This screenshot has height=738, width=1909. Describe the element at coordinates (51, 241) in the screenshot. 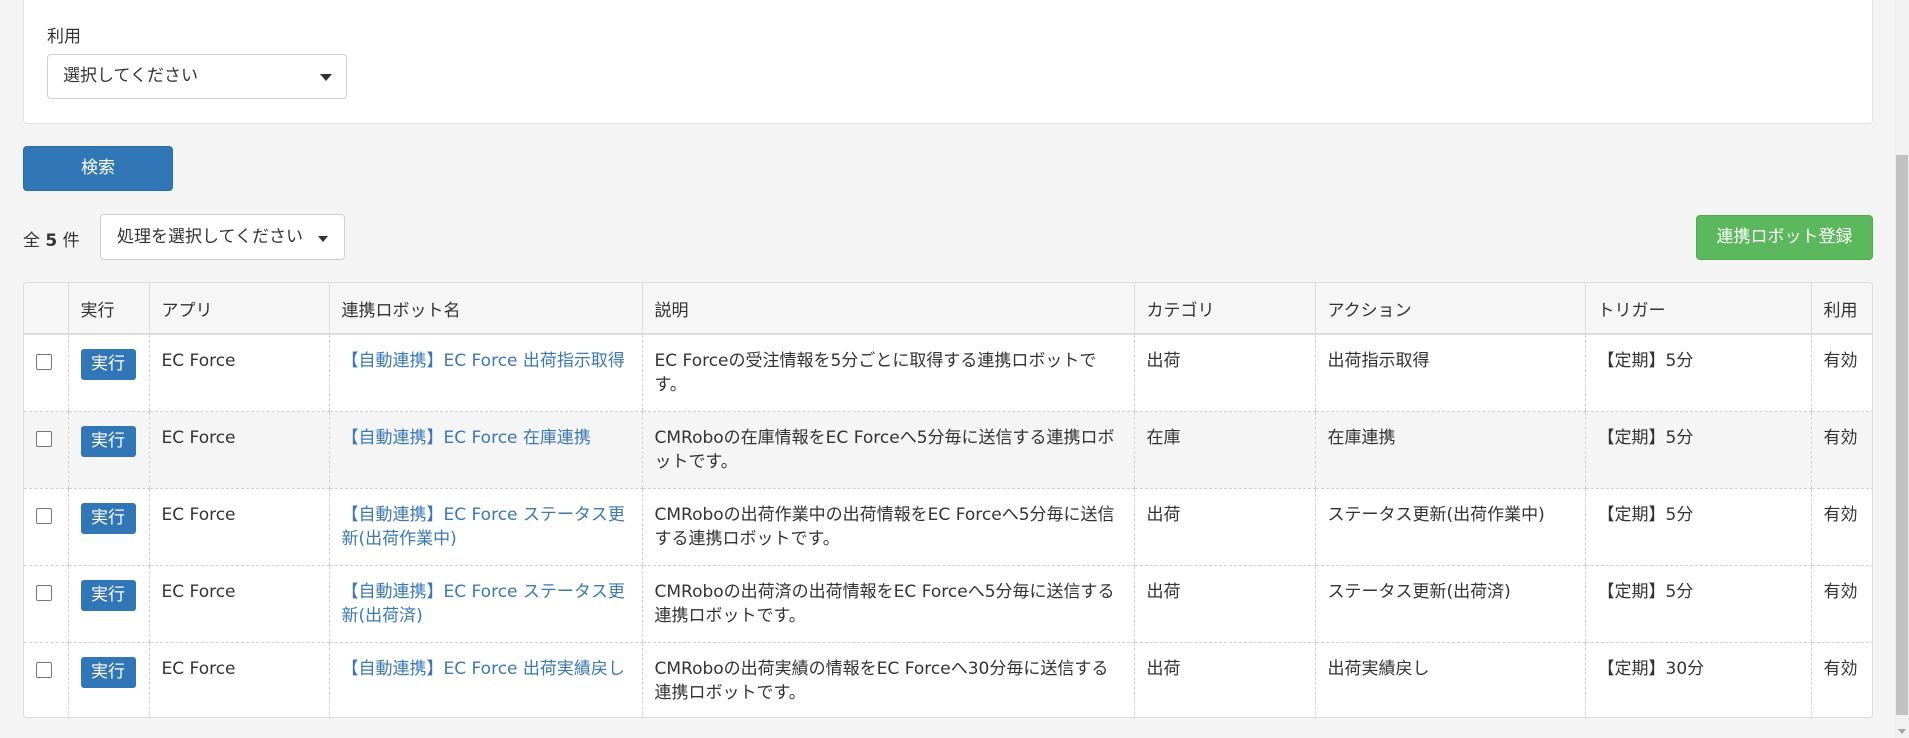

I see `count-value: 5` at that location.